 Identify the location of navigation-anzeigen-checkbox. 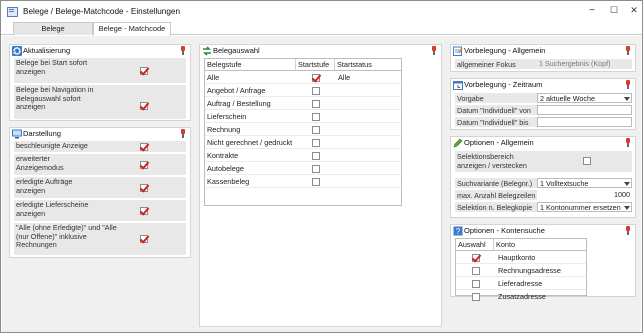
(144, 106).